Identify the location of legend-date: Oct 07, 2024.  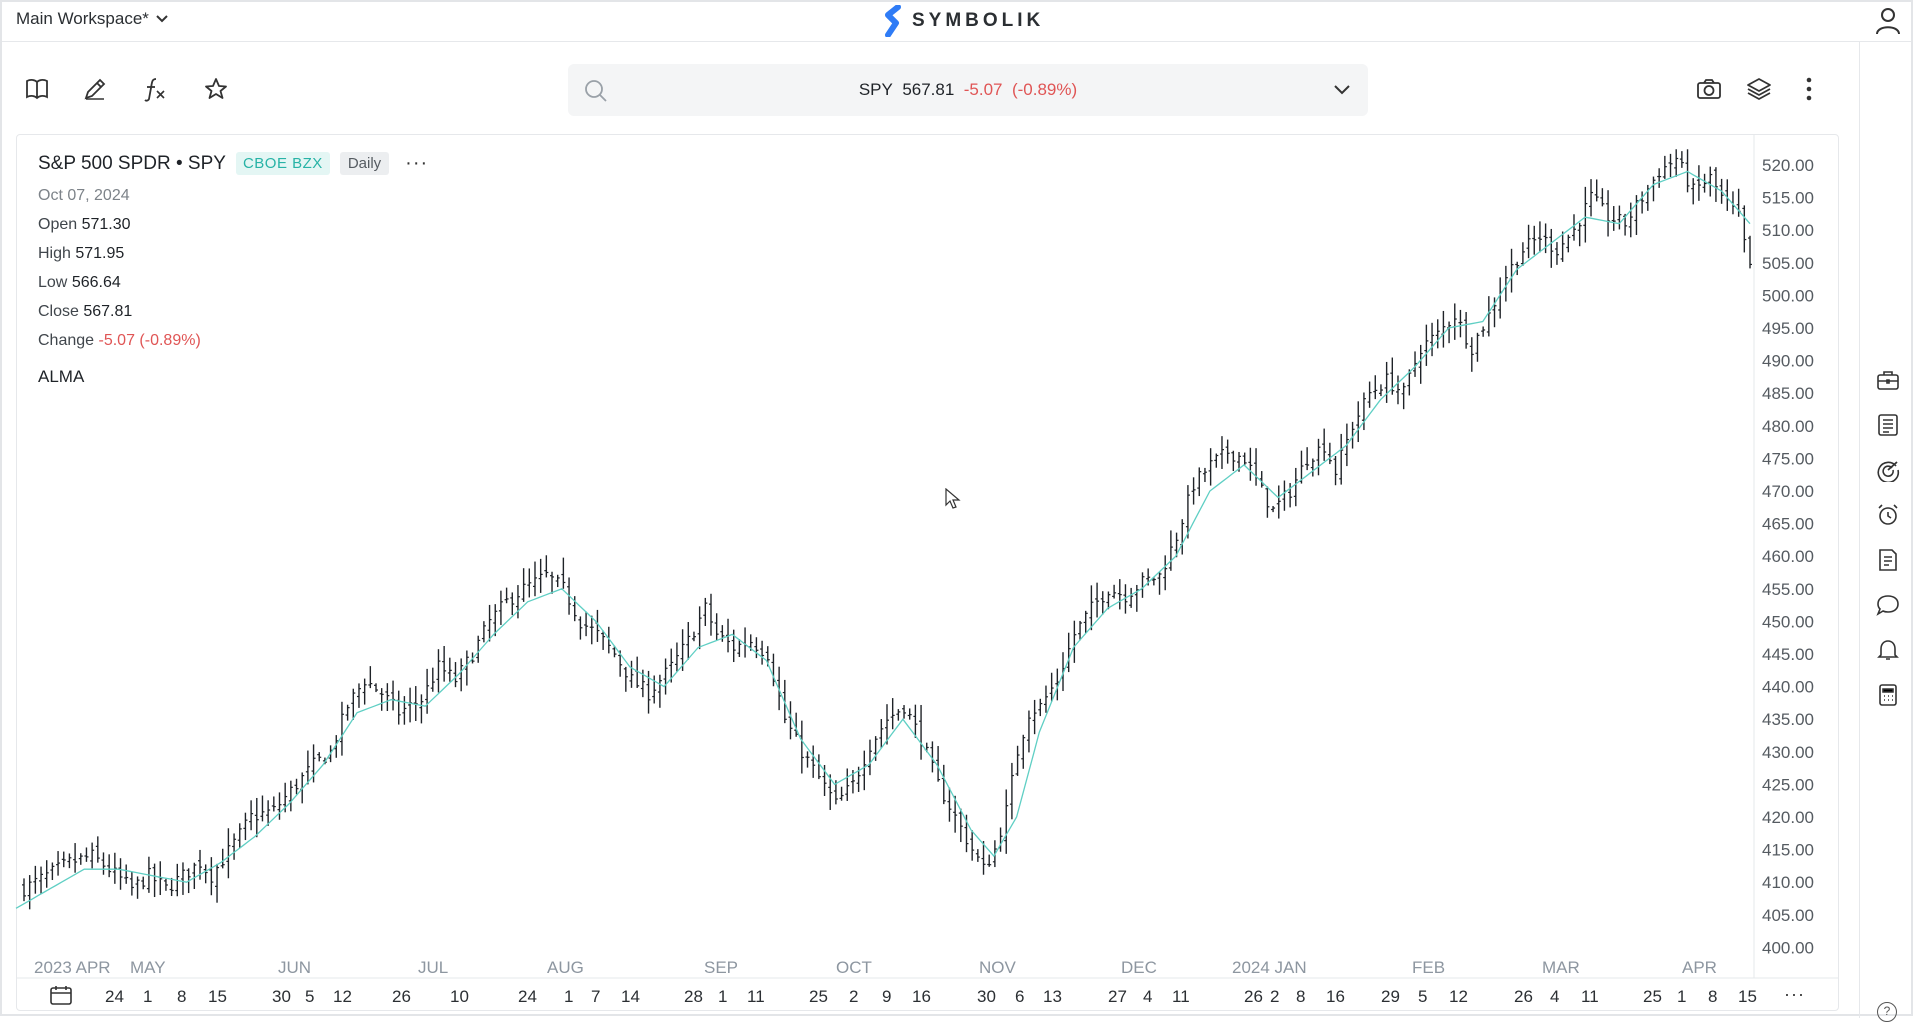
(84, 195).